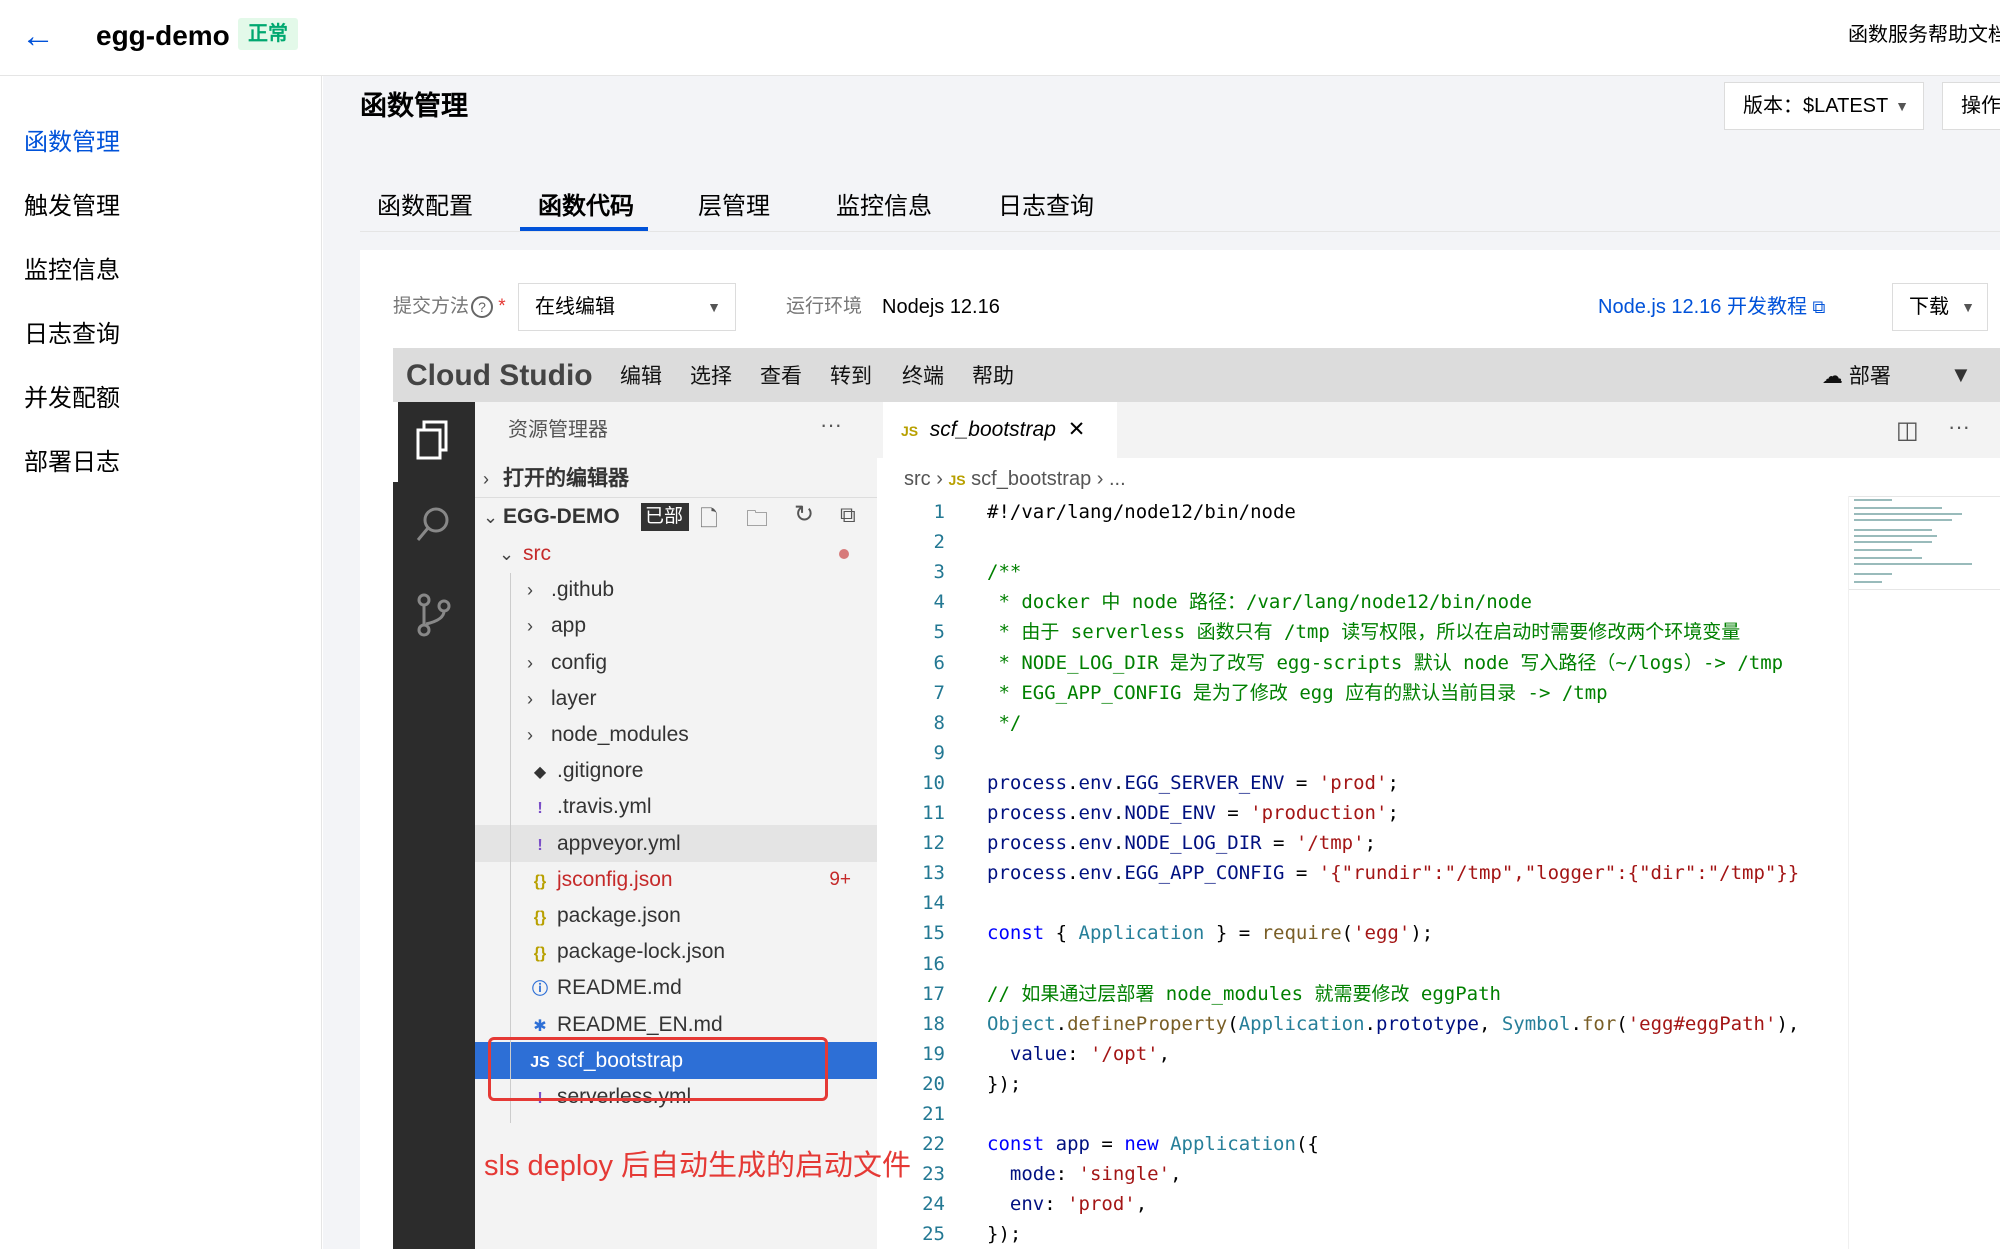 The image size is (2000, 1249). I want to click on yaml-icon: !, so click(540, 845).